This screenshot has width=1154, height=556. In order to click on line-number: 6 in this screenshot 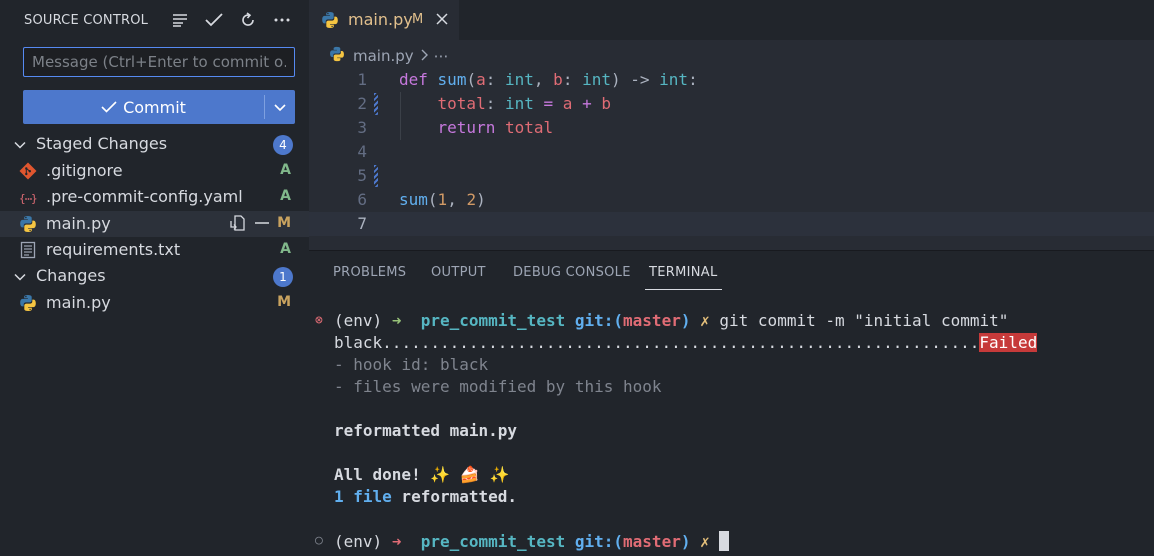, I will do `click(362, 199)`.